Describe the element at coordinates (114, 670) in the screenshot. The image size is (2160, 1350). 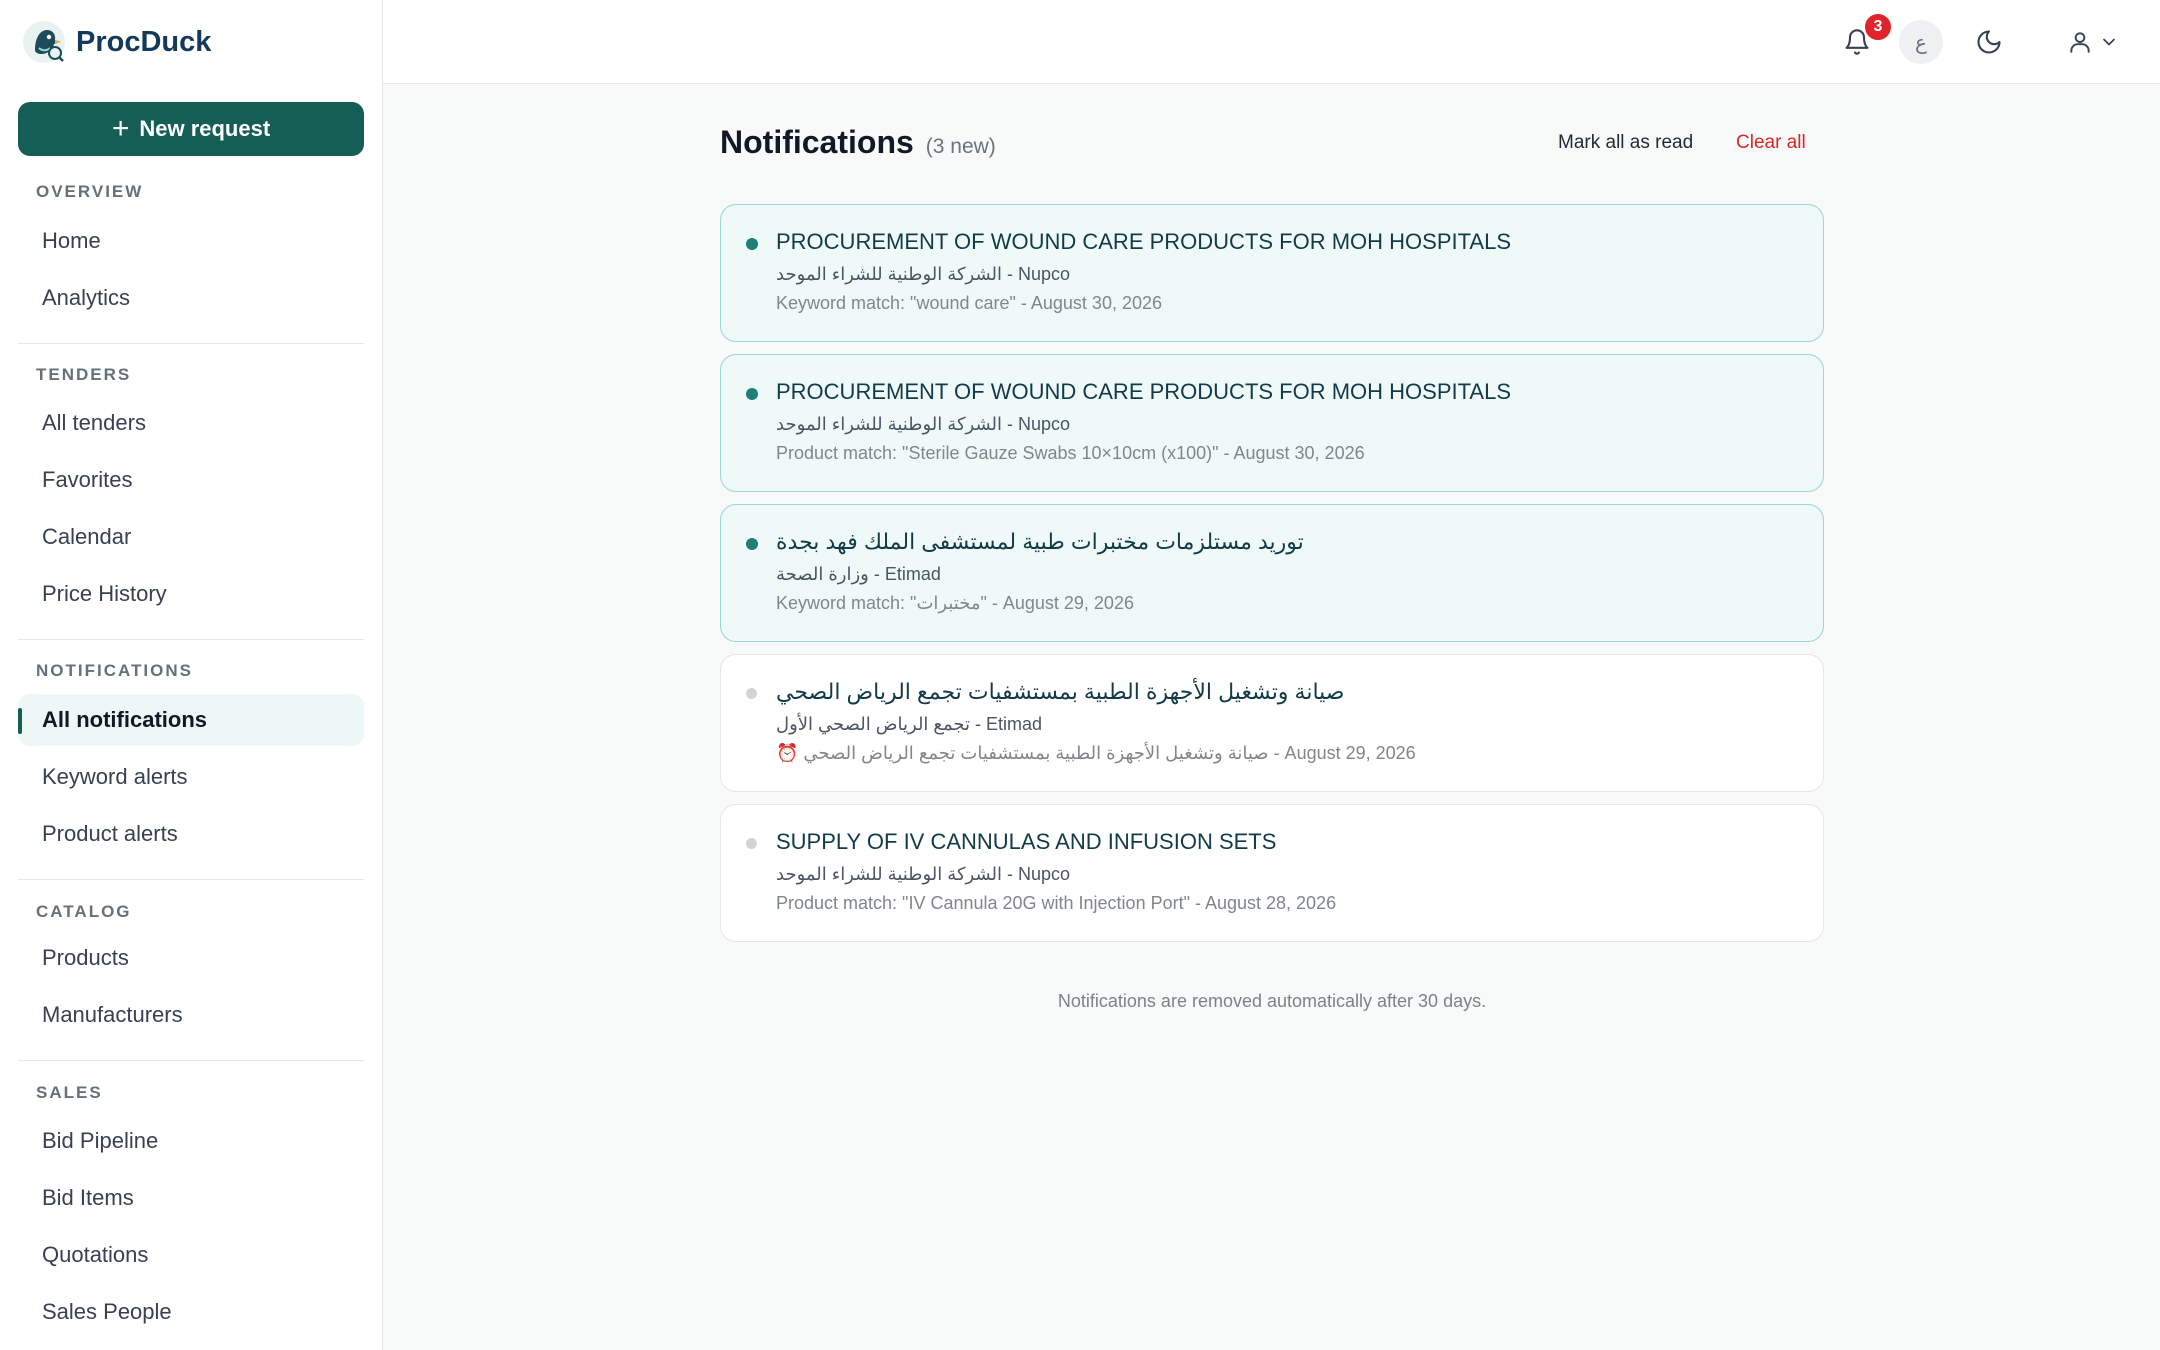
I see `section-label-notifications: NOTIFICATIONS` at that location.